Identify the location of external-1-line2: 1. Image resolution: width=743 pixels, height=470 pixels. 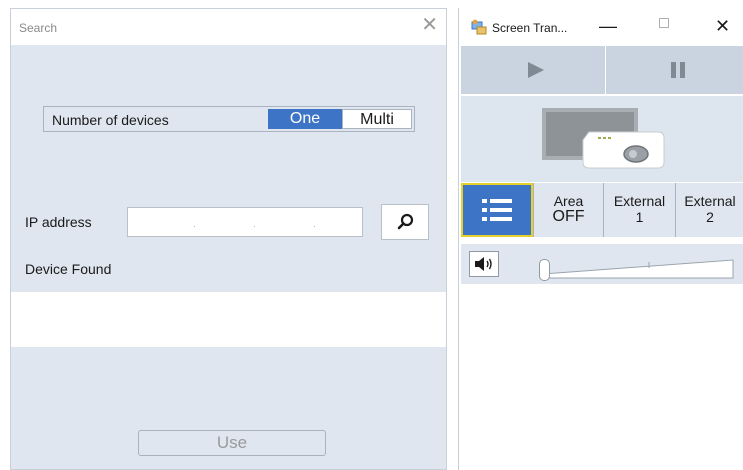
(639, 217).